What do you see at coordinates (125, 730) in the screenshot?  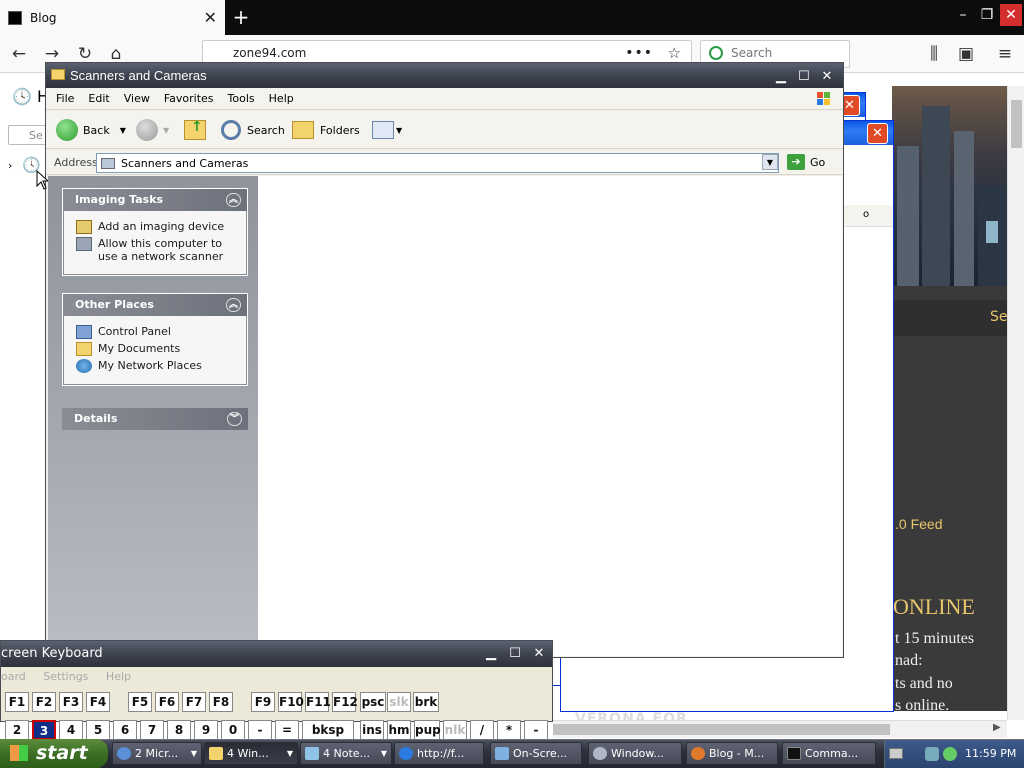 I see `key-6: 6` at bounding box center [125, 730].